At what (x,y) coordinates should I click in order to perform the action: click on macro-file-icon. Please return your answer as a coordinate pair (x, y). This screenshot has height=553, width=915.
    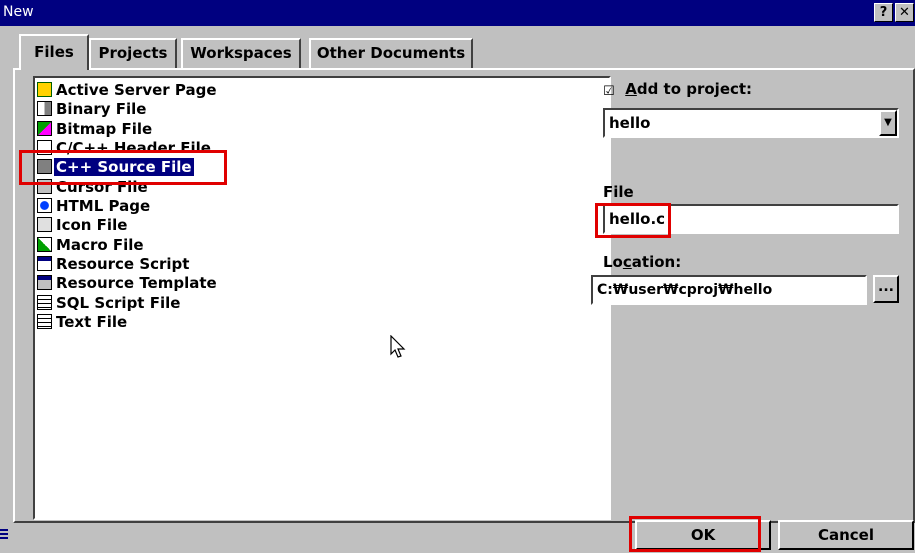
    Looking at the image, I should click on (44, 244).